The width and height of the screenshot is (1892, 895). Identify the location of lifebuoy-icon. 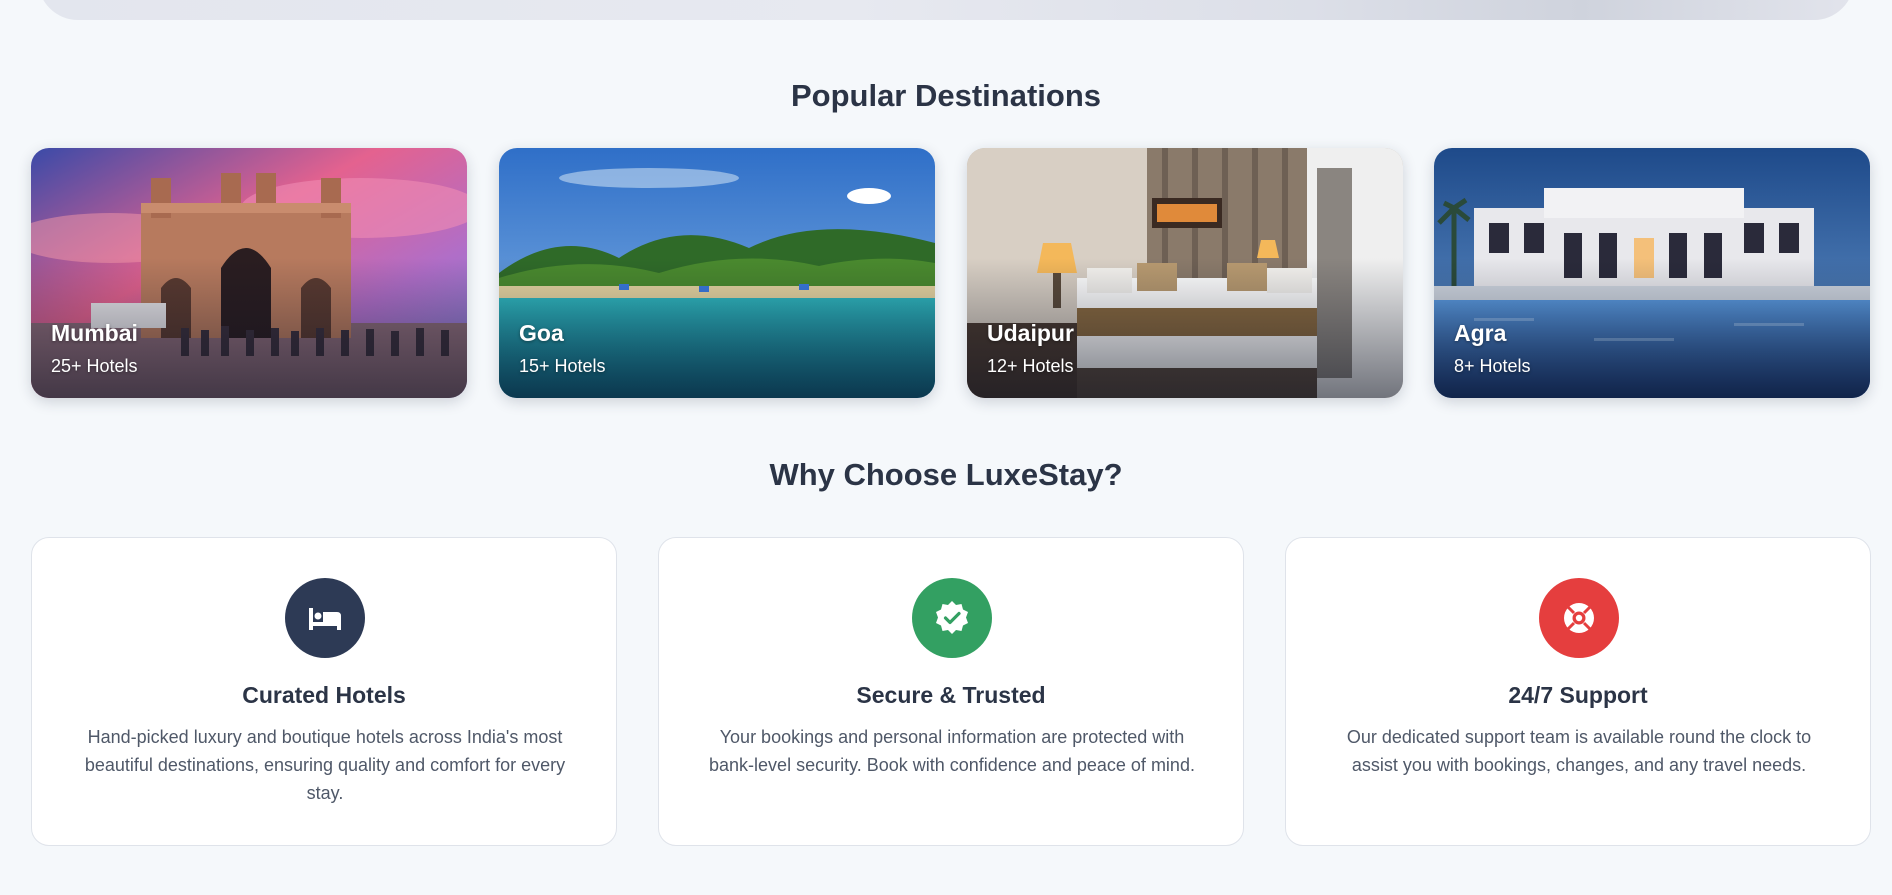
(1579, 618).